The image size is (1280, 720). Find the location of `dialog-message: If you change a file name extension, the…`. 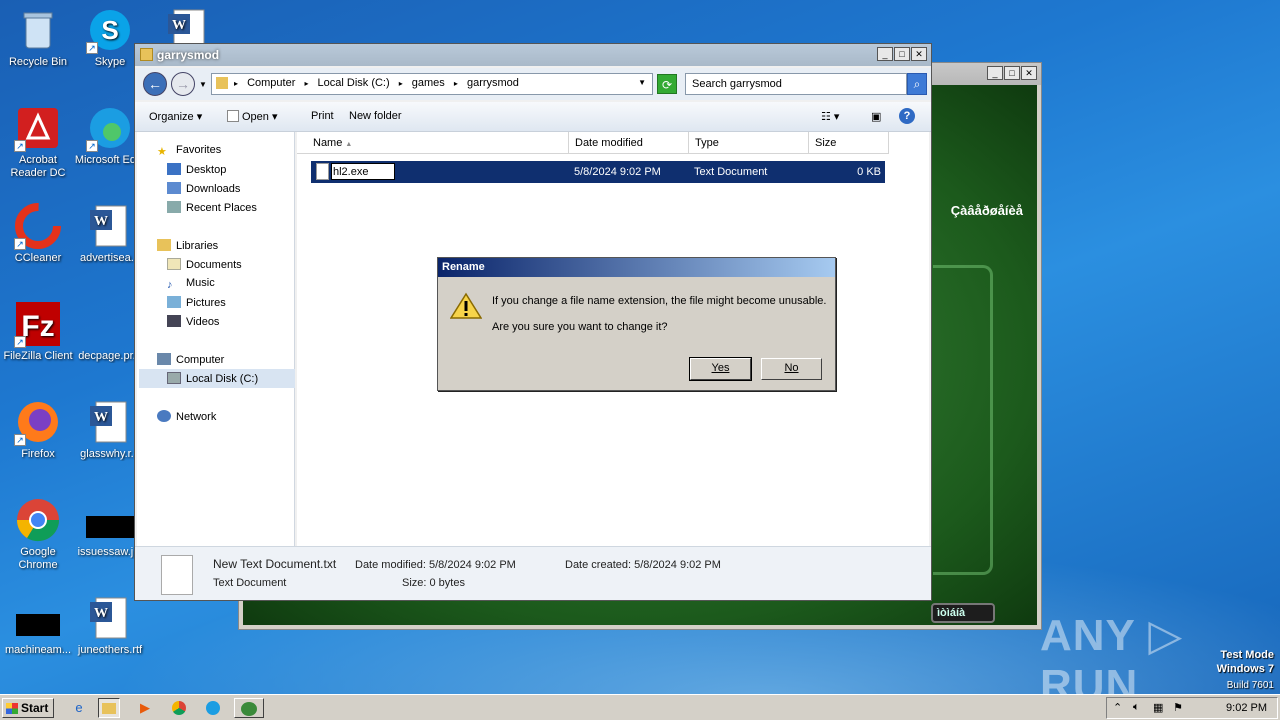

dialog-message: If you change a file name extension, the… is located at coordinates (659, 301).